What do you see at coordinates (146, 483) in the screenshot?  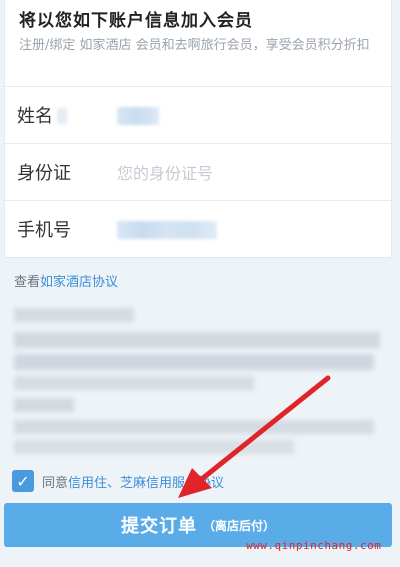 I see `agreement-link: 信用住、芝麻信用服务协议` at bounding box center [146, 483].